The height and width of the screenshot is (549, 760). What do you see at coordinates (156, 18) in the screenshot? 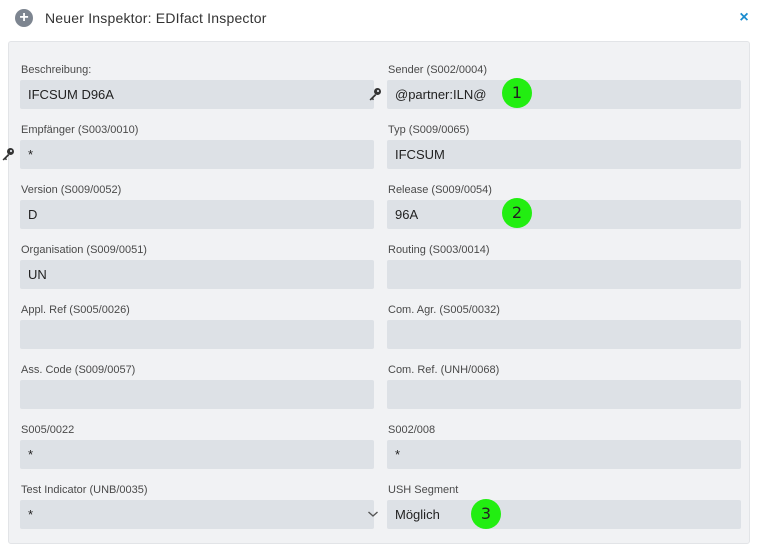
I see `dialog-title: Neuer Inspektor: EDIfact Inspector` at bounding box center [156, 18].